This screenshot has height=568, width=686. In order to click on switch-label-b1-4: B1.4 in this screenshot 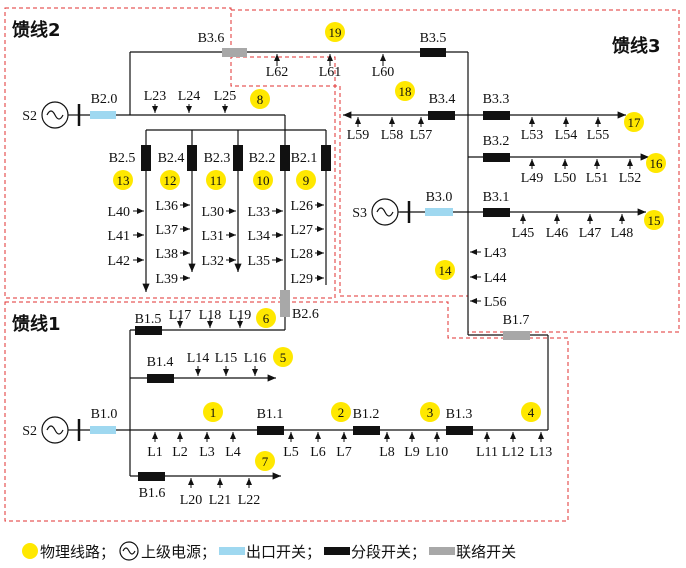, I will do `click(160, 362)`.